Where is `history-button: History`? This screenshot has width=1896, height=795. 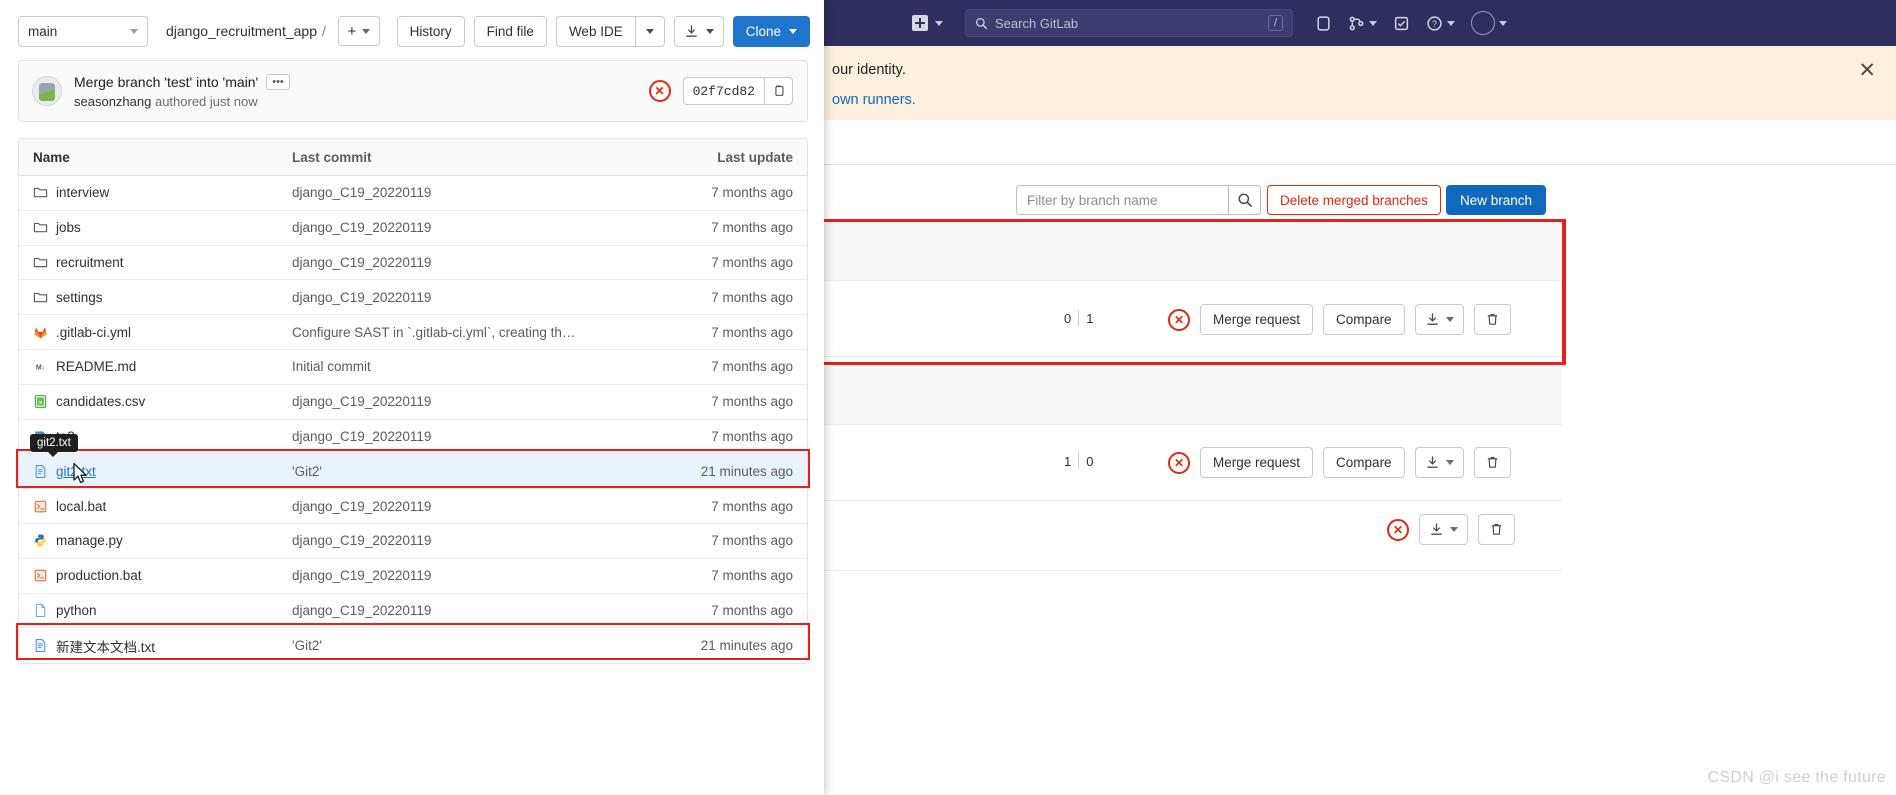
history-button: History is located at coordinates (430, 31).